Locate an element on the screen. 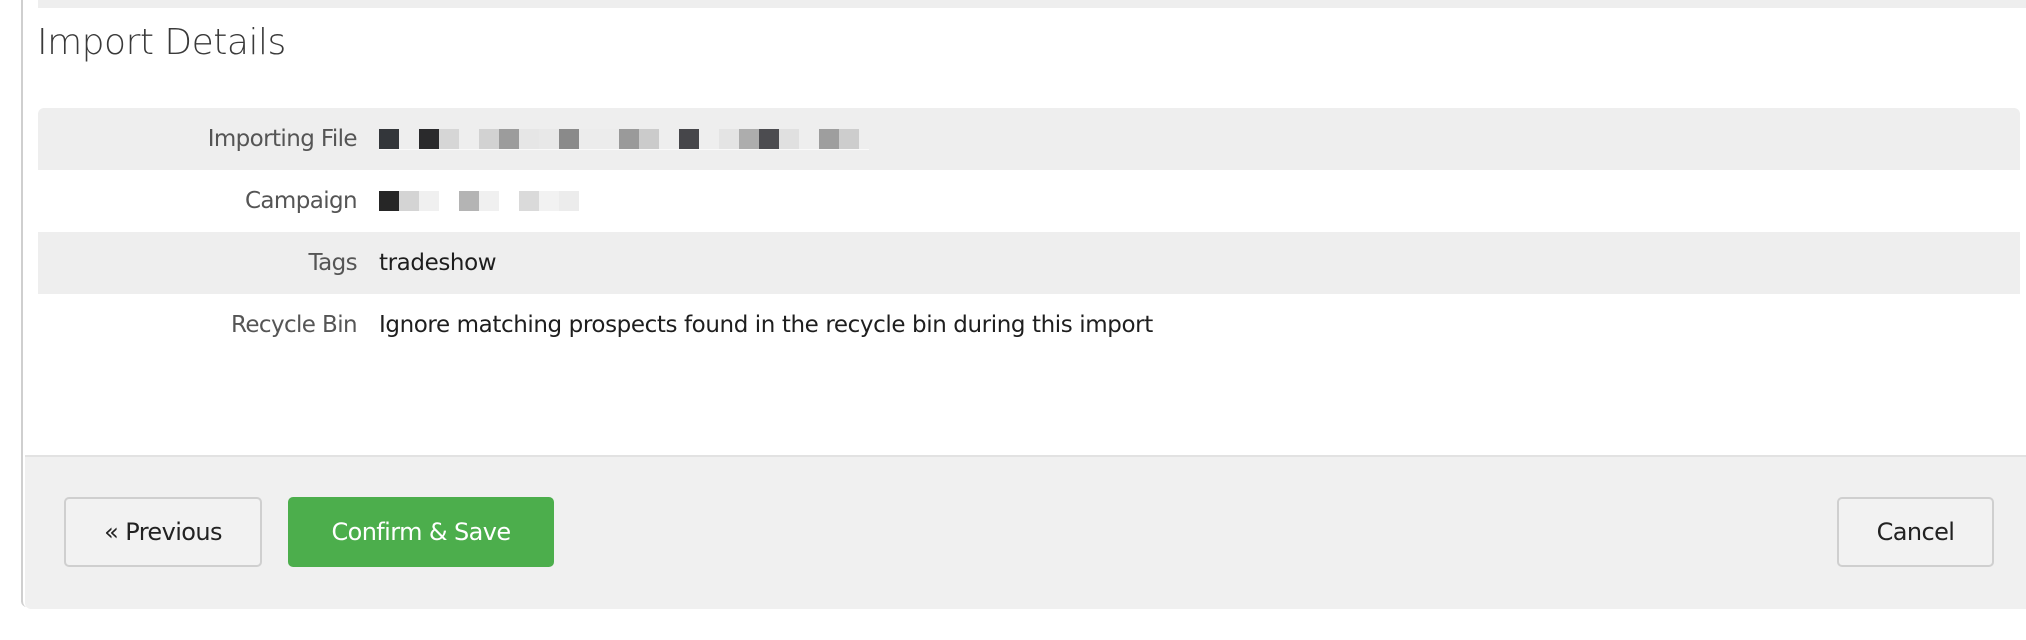 This screenshot has width=2026, height=640. detail-row-importing-file: Importing File is located at coordinates (1029, 139).